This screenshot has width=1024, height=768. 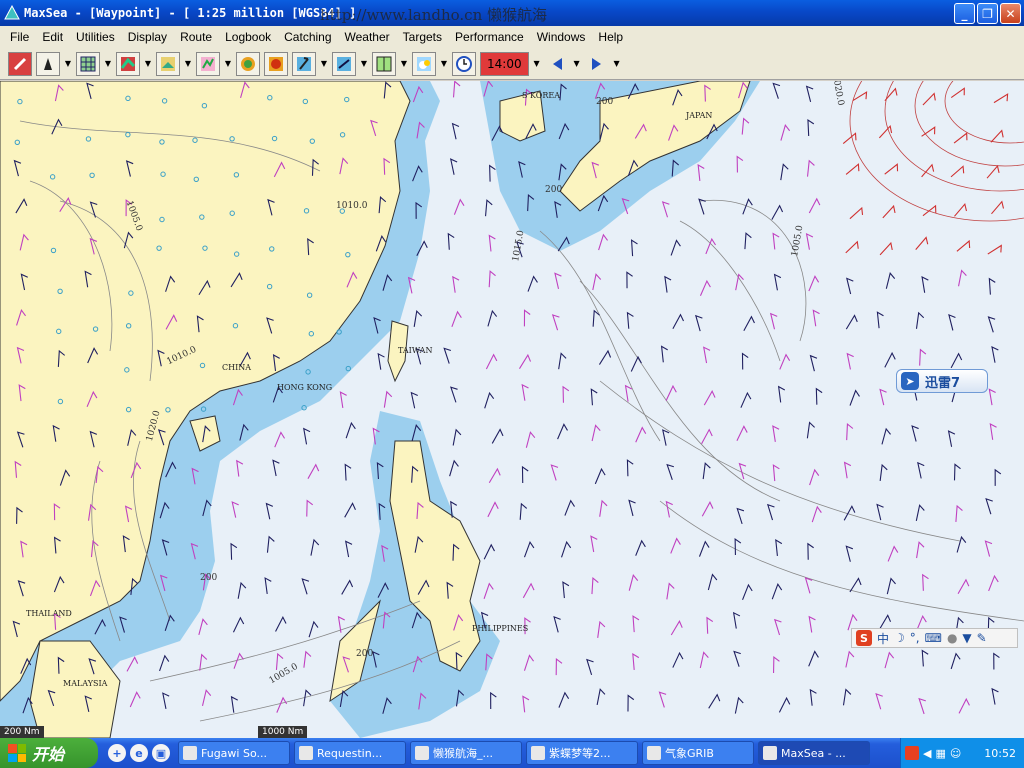 I want to click on menu-windows: Windows, so click(x=561, y=37).